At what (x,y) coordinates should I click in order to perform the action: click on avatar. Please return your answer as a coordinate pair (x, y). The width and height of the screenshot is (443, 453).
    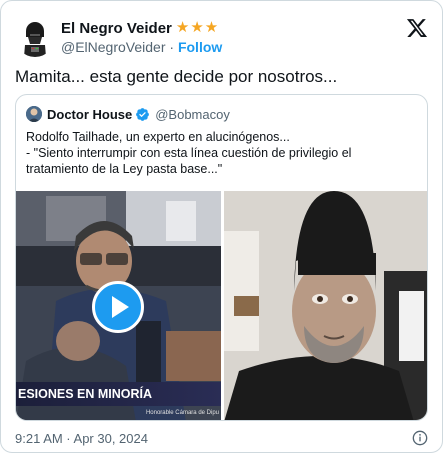
    Looking at the image, I should click on (35, 37).